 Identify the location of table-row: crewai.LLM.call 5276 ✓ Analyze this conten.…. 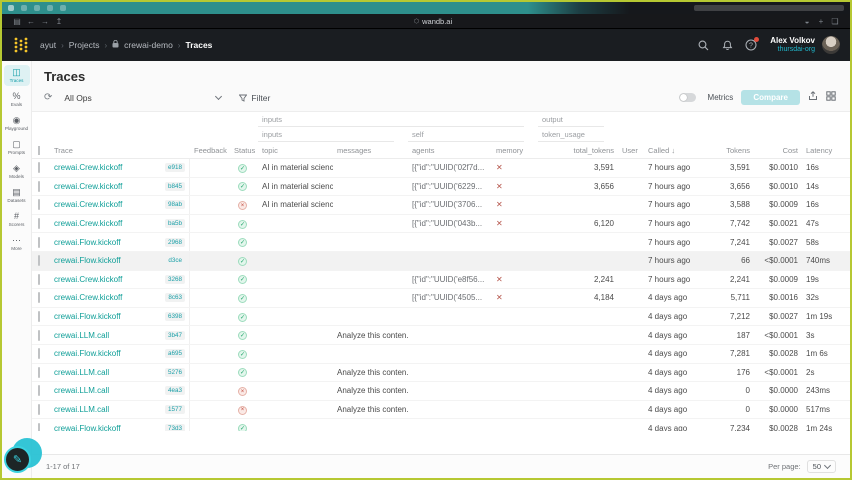
(441, 373).